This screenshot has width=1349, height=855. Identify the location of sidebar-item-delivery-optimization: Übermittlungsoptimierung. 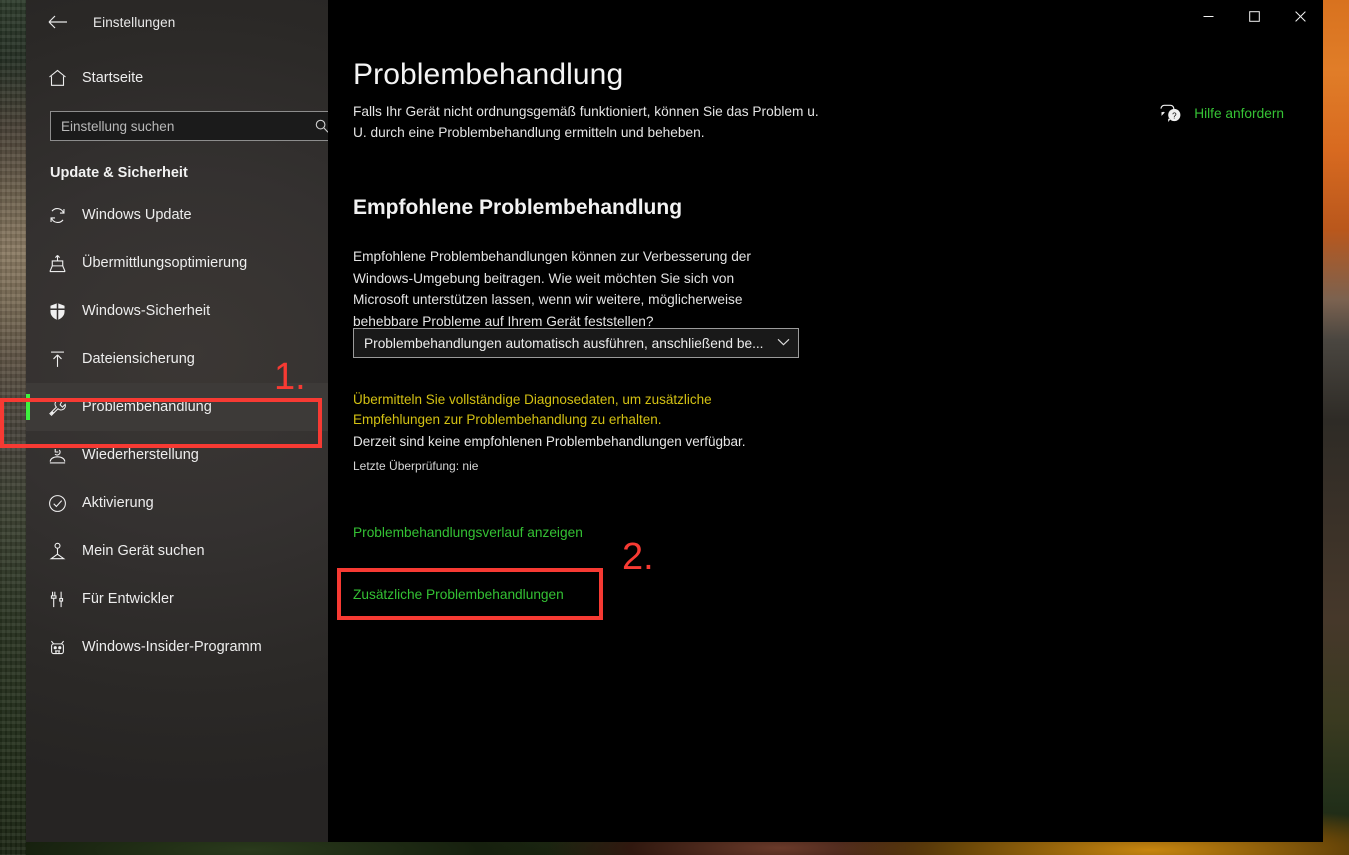
(177, 263).